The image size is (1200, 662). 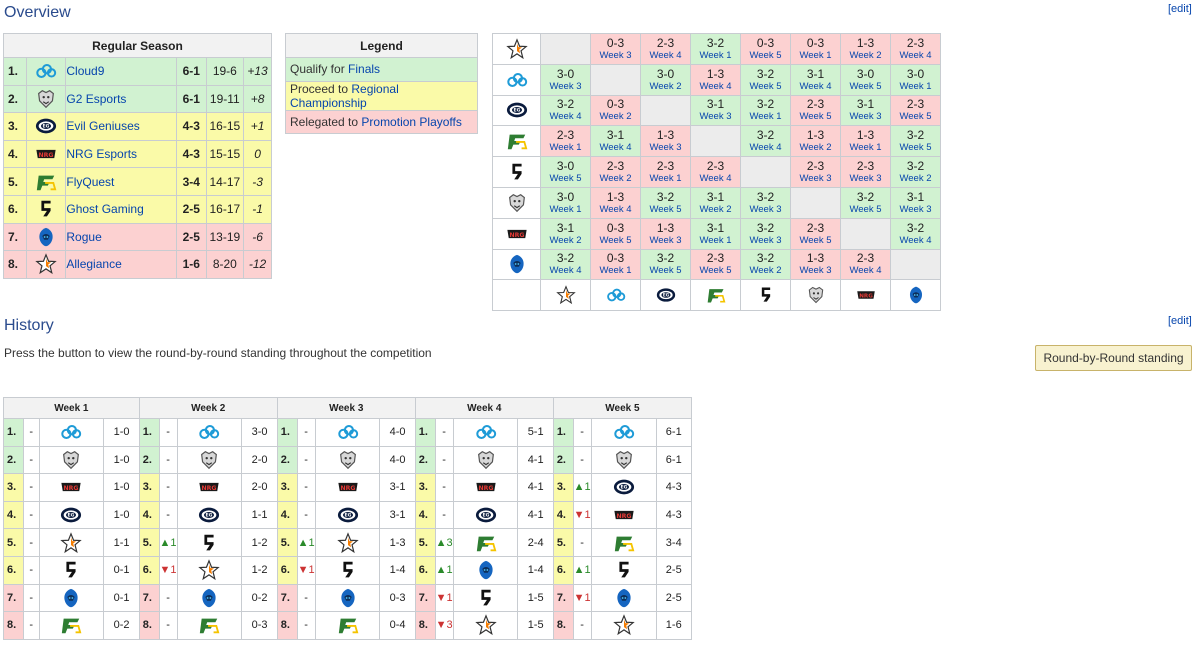 What do you see at coordinates (815, 295) in the screenshot?
I see `matrix-col-team-g2` at bounding box center [815, 295].